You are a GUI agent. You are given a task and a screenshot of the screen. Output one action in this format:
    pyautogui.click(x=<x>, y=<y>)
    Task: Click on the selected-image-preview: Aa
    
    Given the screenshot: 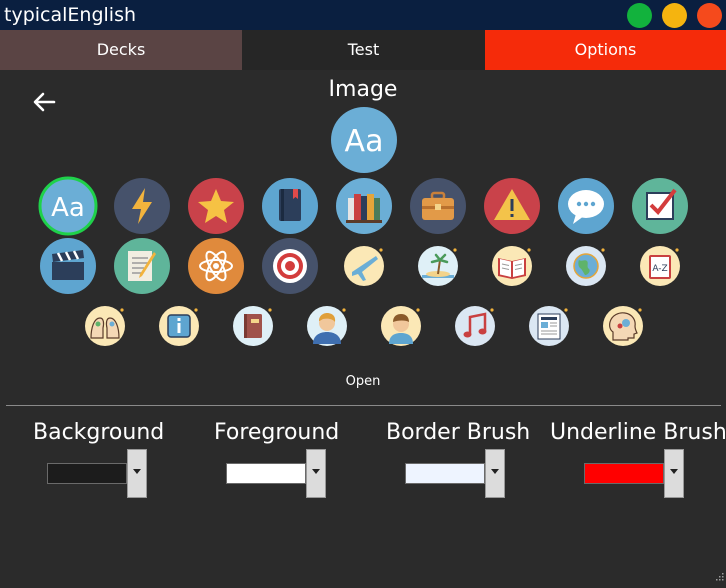 What is the action you would take?
    pyautogui.click(x=364, y=140)
    